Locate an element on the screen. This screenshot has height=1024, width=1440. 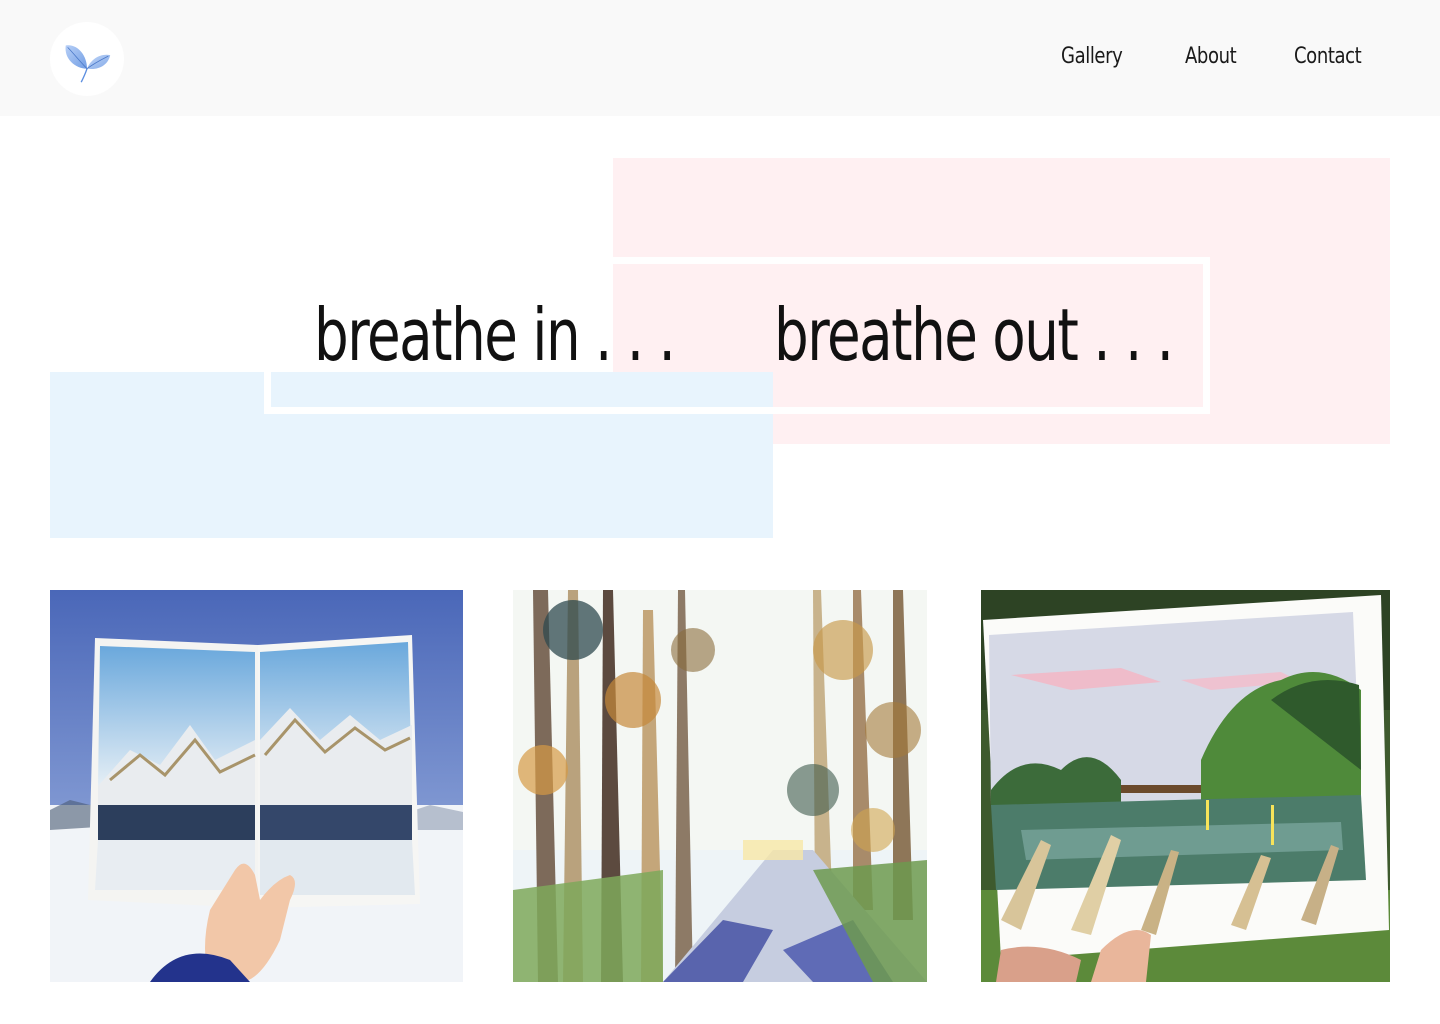
nav-gallery-link: Gallery is located at coordinates (1092, 57).